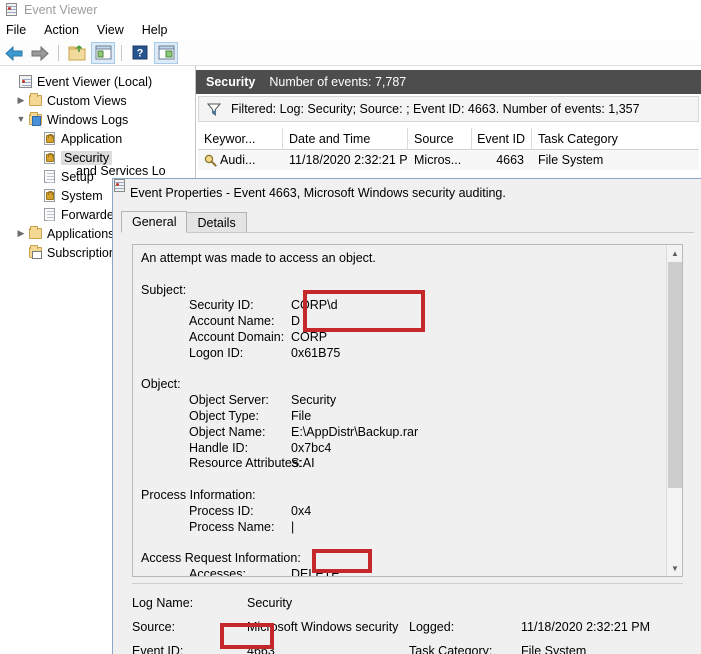 This screenshot has height=654, width=701. I want to click on menu-item-view: View, so click(110, 30).